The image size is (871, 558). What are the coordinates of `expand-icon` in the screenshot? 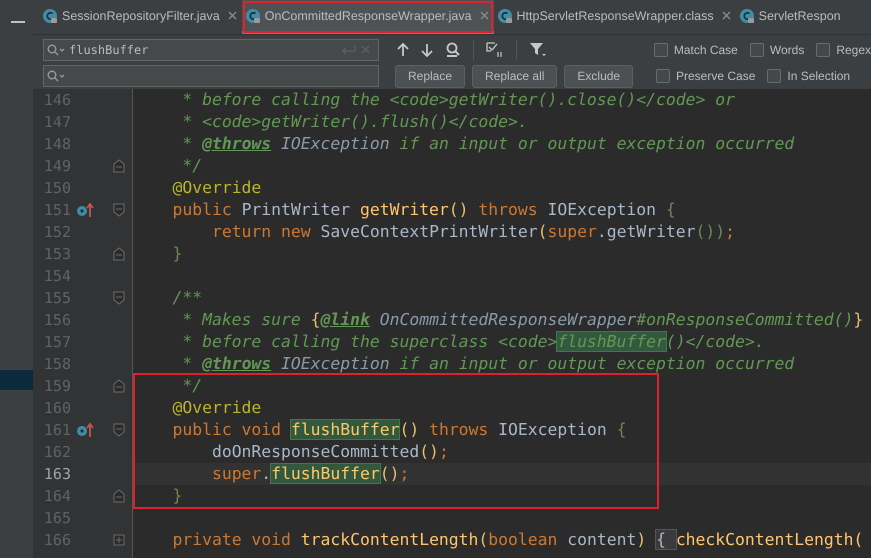 It's located at (119, 540).